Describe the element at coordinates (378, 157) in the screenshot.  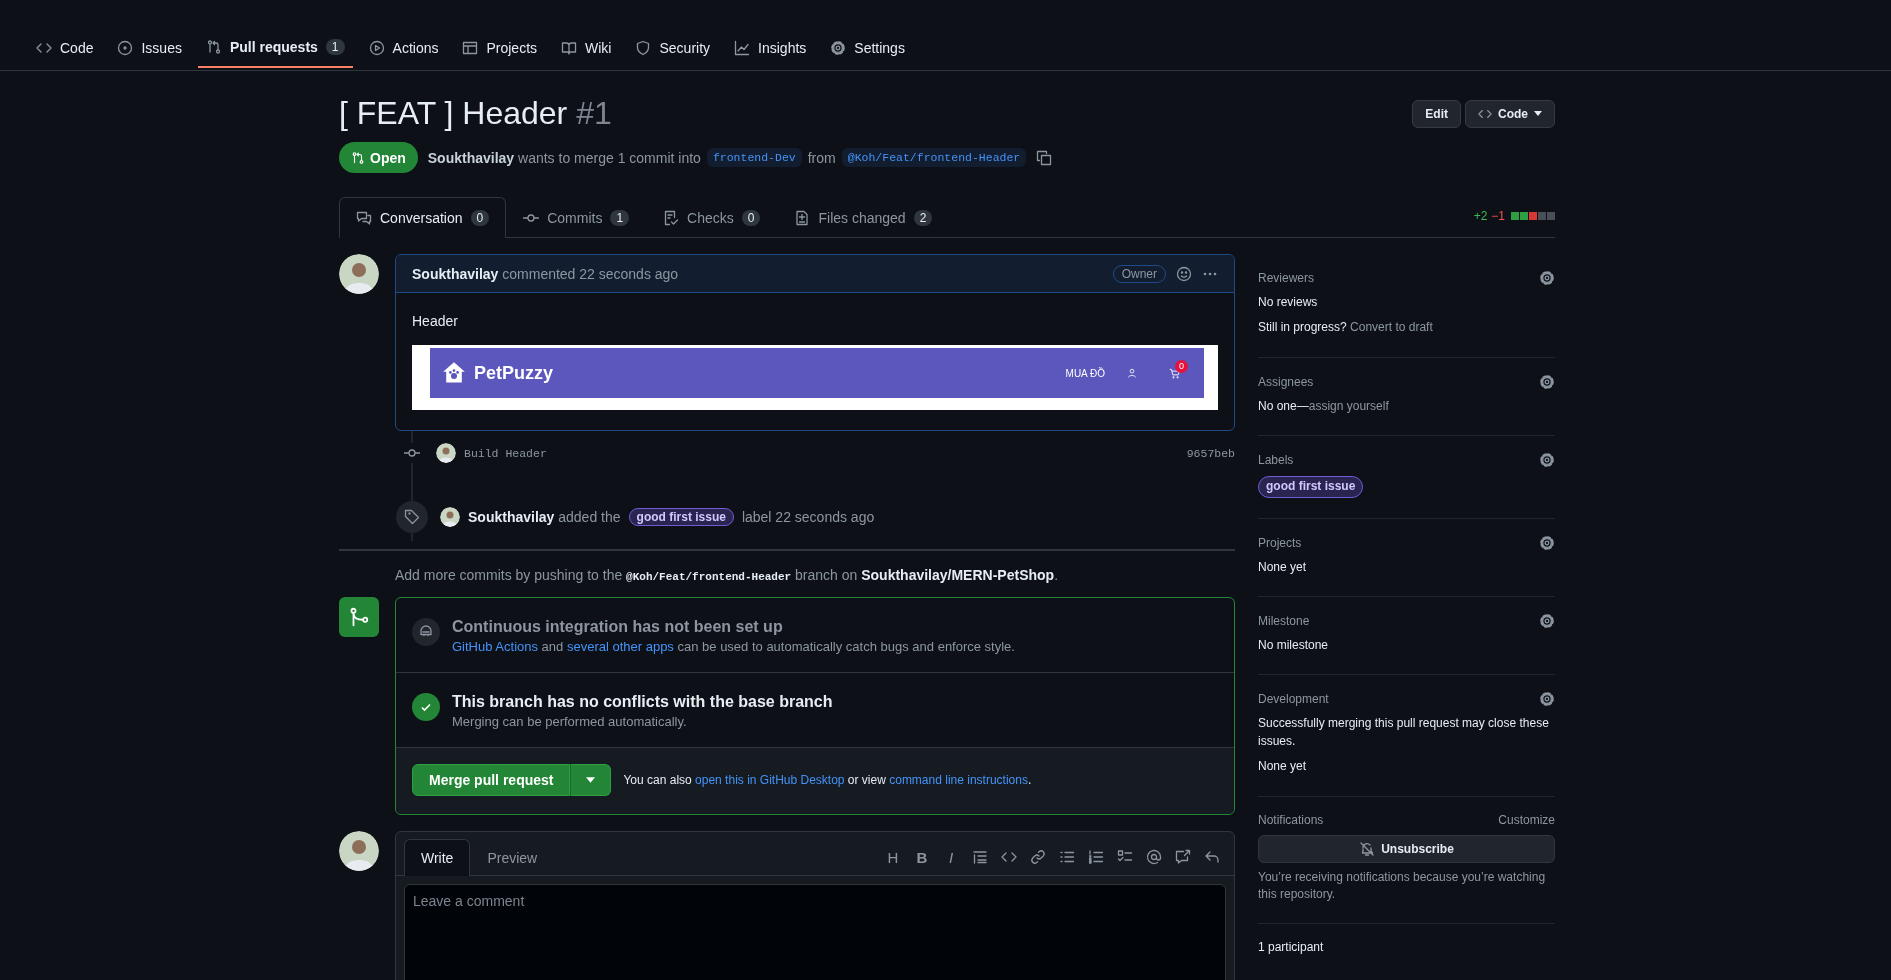
I see `state-badge: Open` at that location.